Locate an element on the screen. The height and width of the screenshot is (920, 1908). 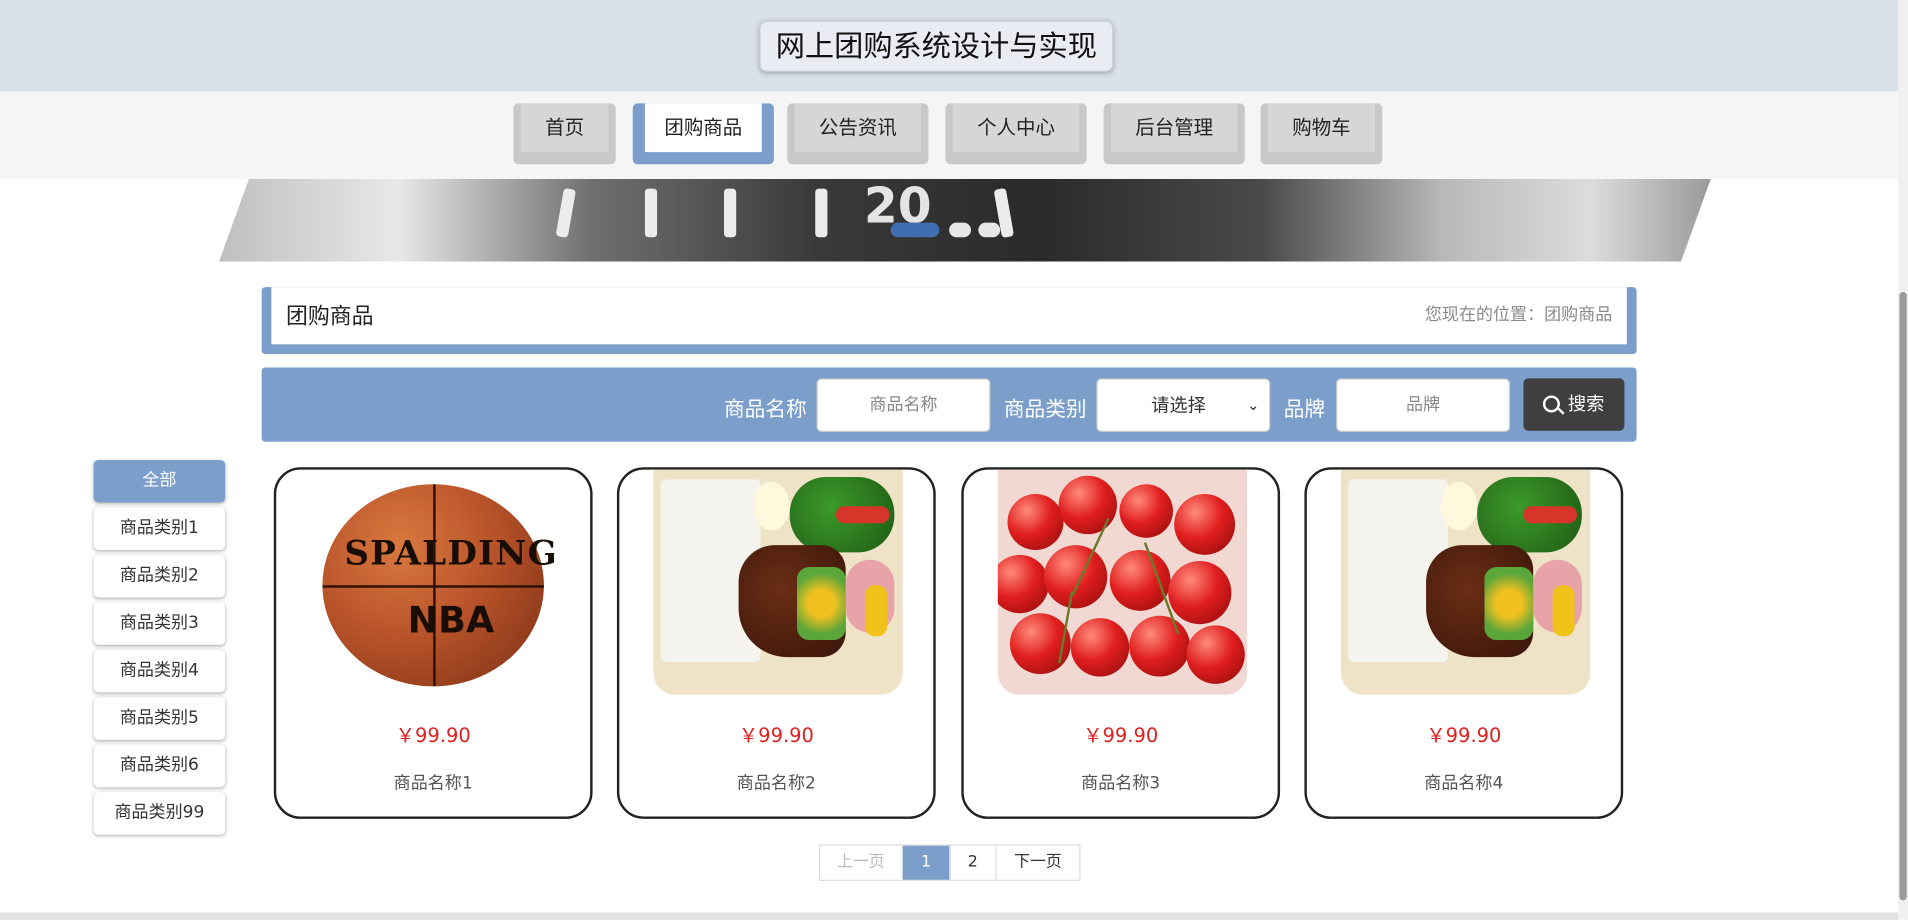
search-icon is located at coordinates (1552, 404).